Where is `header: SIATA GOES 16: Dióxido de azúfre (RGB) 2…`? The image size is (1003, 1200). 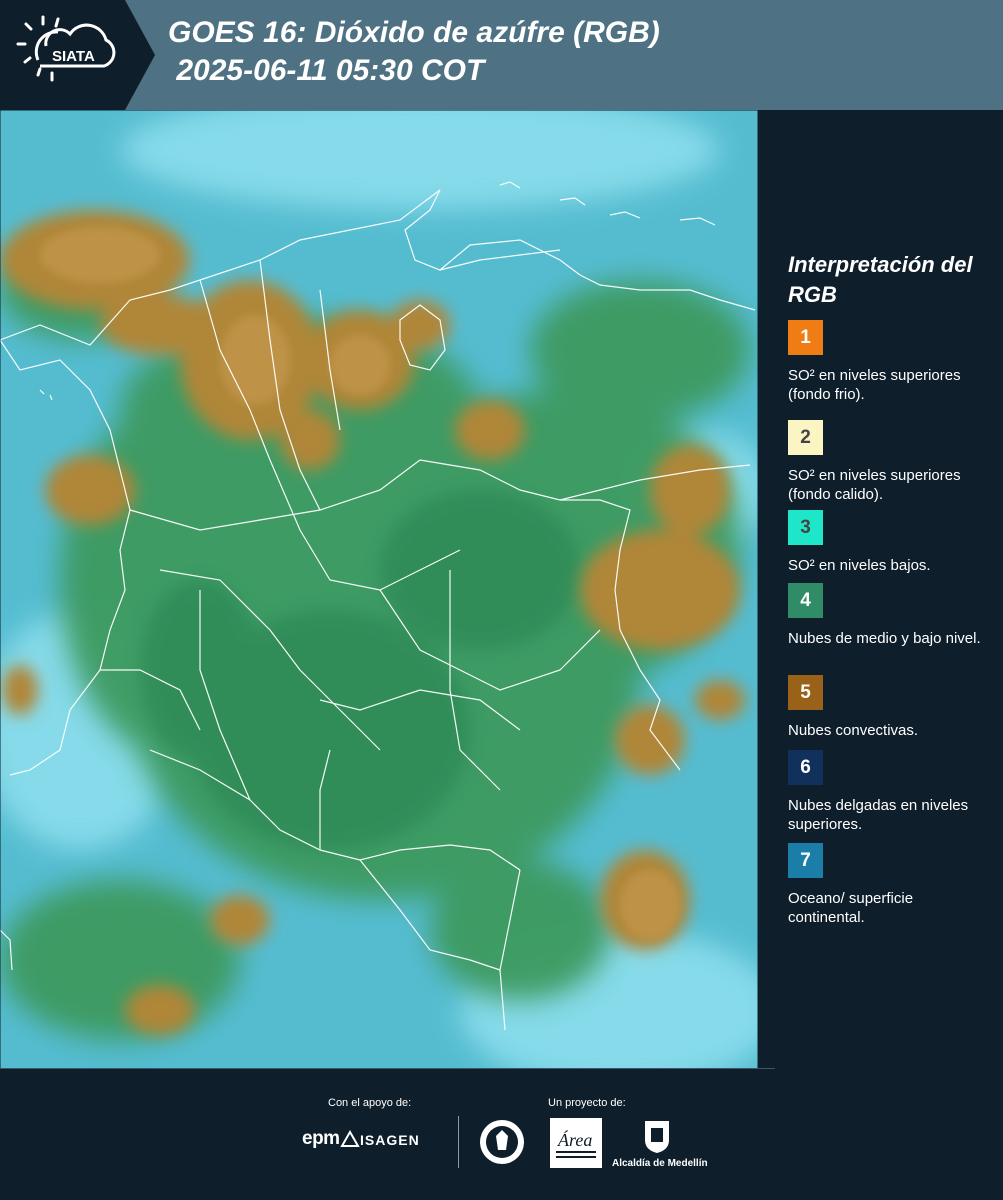 header: SIATA GOES 16: Dióxido de azúfre (RGB) 2… is located at coordinates (501, 55).